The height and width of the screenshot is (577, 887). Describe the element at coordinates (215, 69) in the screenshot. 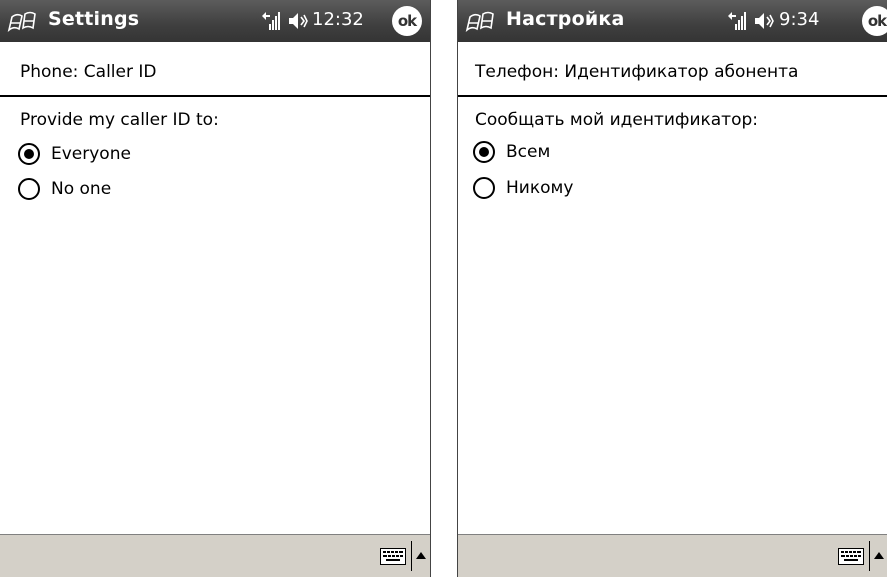

I see `page-title: Phone: Caller ID` at that location.